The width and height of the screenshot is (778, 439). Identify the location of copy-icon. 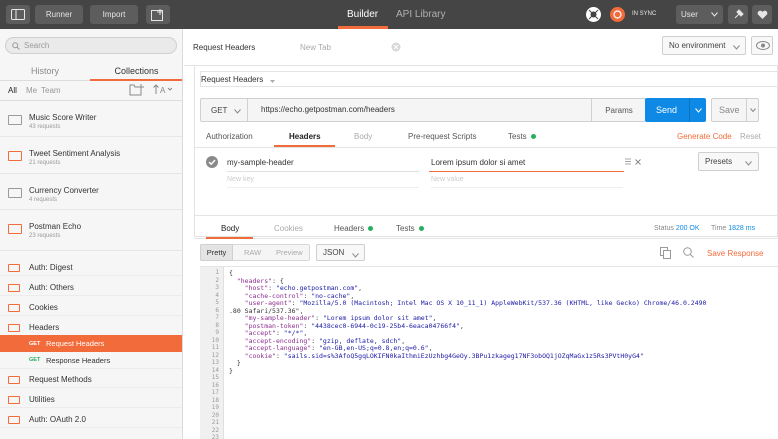
(665, 254).